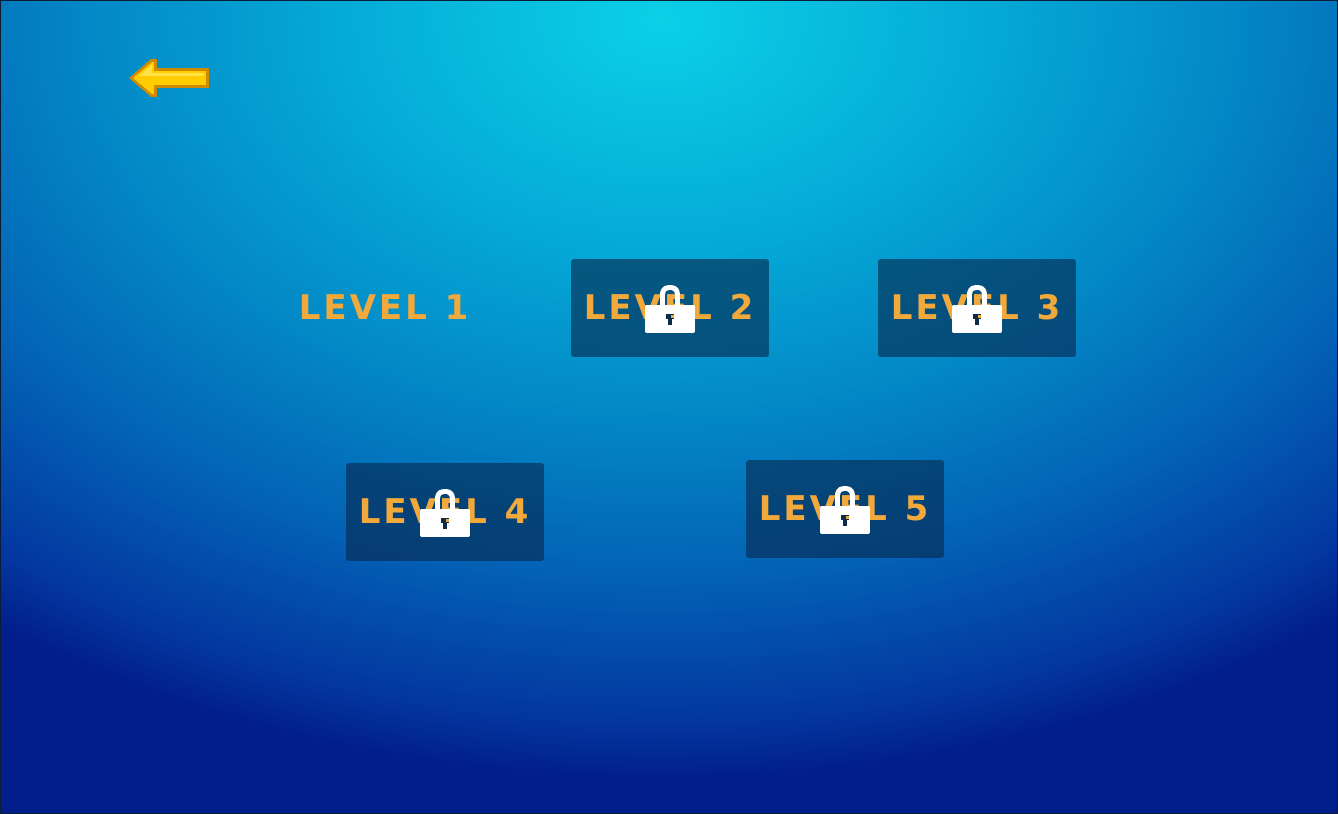  I want to click on back-button, so click(169, 78).